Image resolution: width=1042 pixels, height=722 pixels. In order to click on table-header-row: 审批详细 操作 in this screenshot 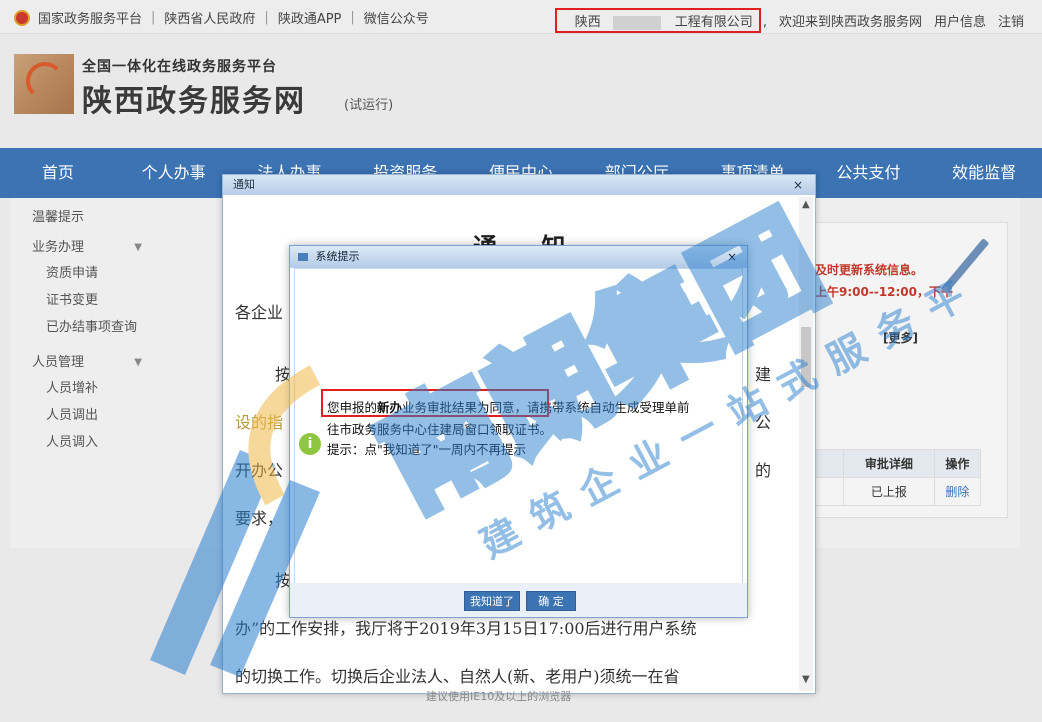, I will do `click(898, 463)`.